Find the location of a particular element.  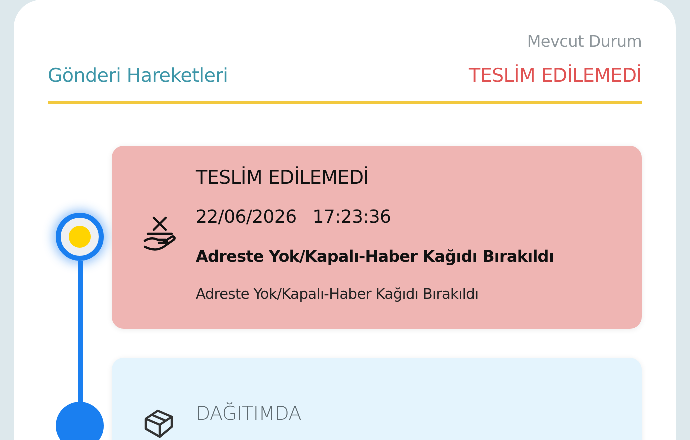

event-reason: Adreste Yok/Kapalı-Haber Kağıdı Bırakıldı is located at coordinates (375, 257).